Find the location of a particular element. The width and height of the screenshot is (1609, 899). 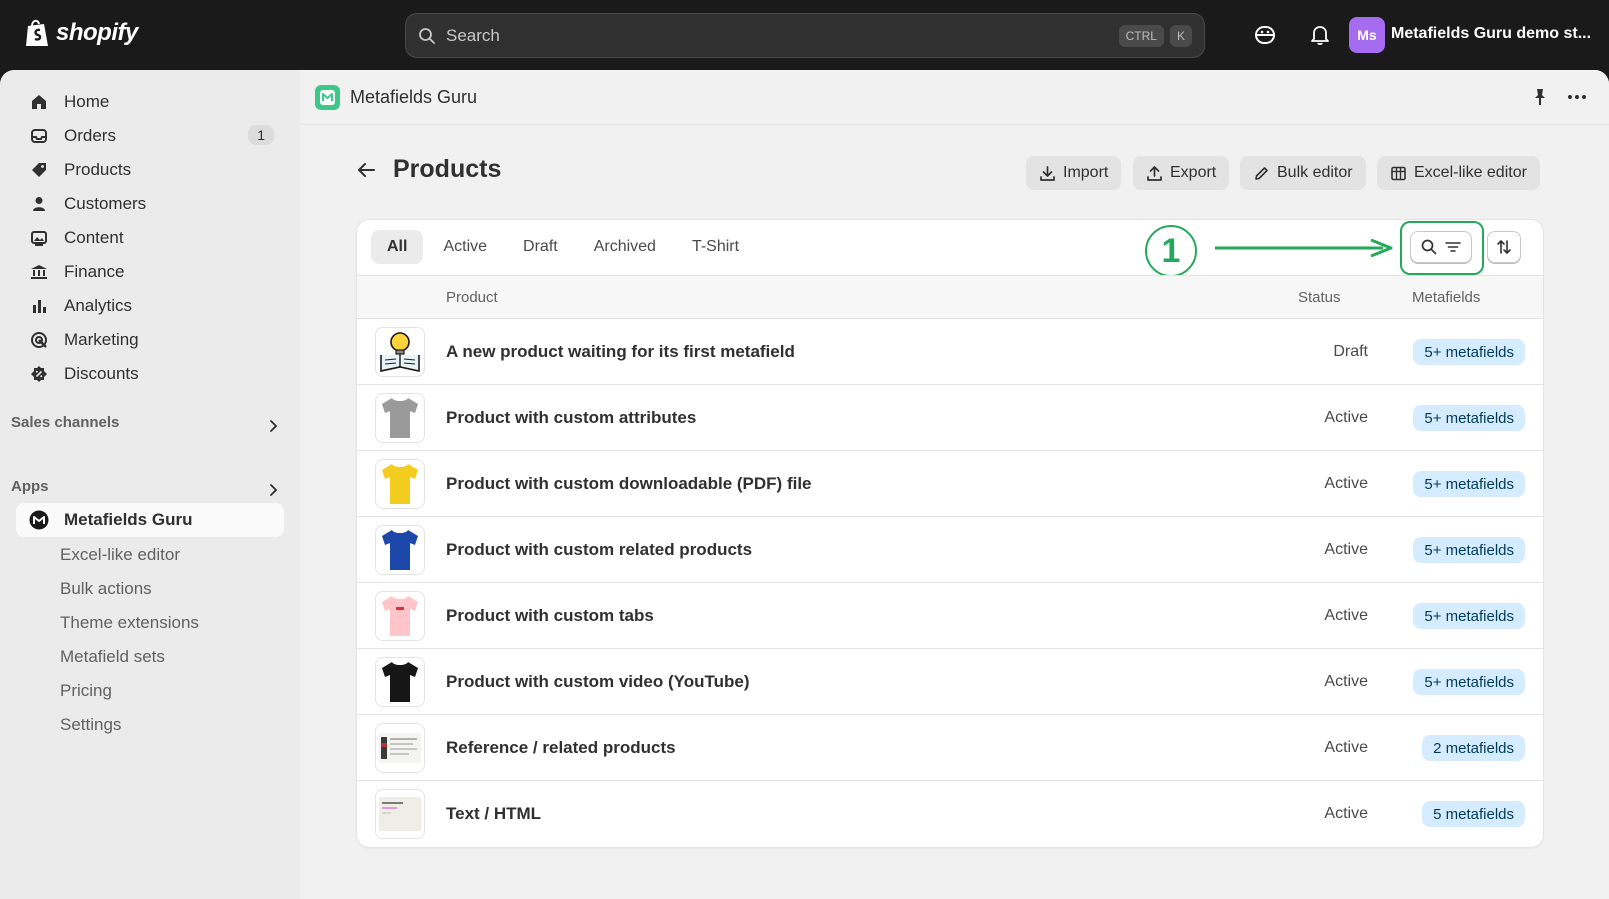

sidebar-item-finance: Finance is located at coordinates (150, 272).